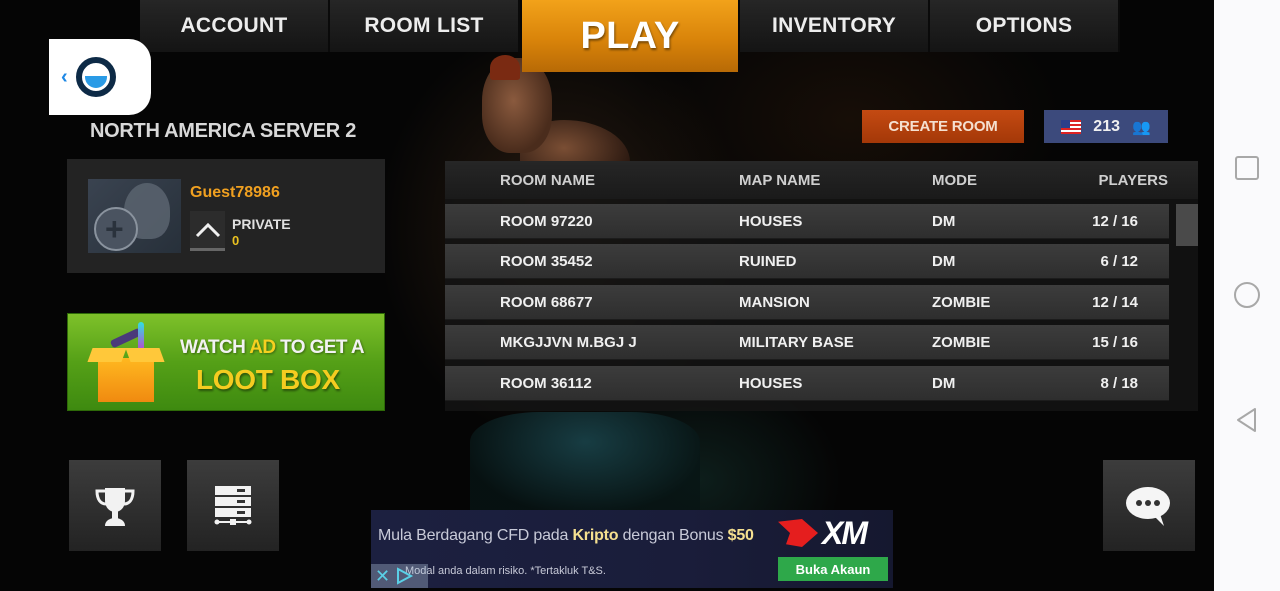 The height and width of the screenshot is (591, 1280). I want to click on ad-choices-button: ✕, so click(399, 576).